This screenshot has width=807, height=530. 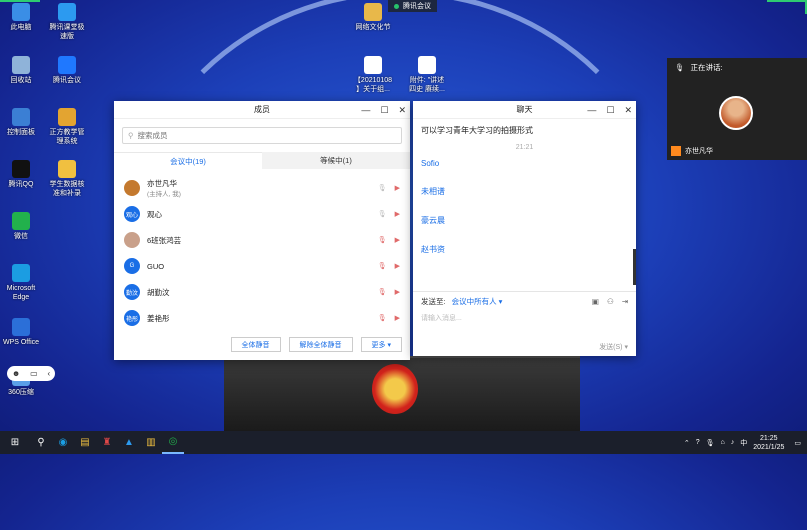 I want to click on search-icon: ⚲, so click(x=41, y=442).